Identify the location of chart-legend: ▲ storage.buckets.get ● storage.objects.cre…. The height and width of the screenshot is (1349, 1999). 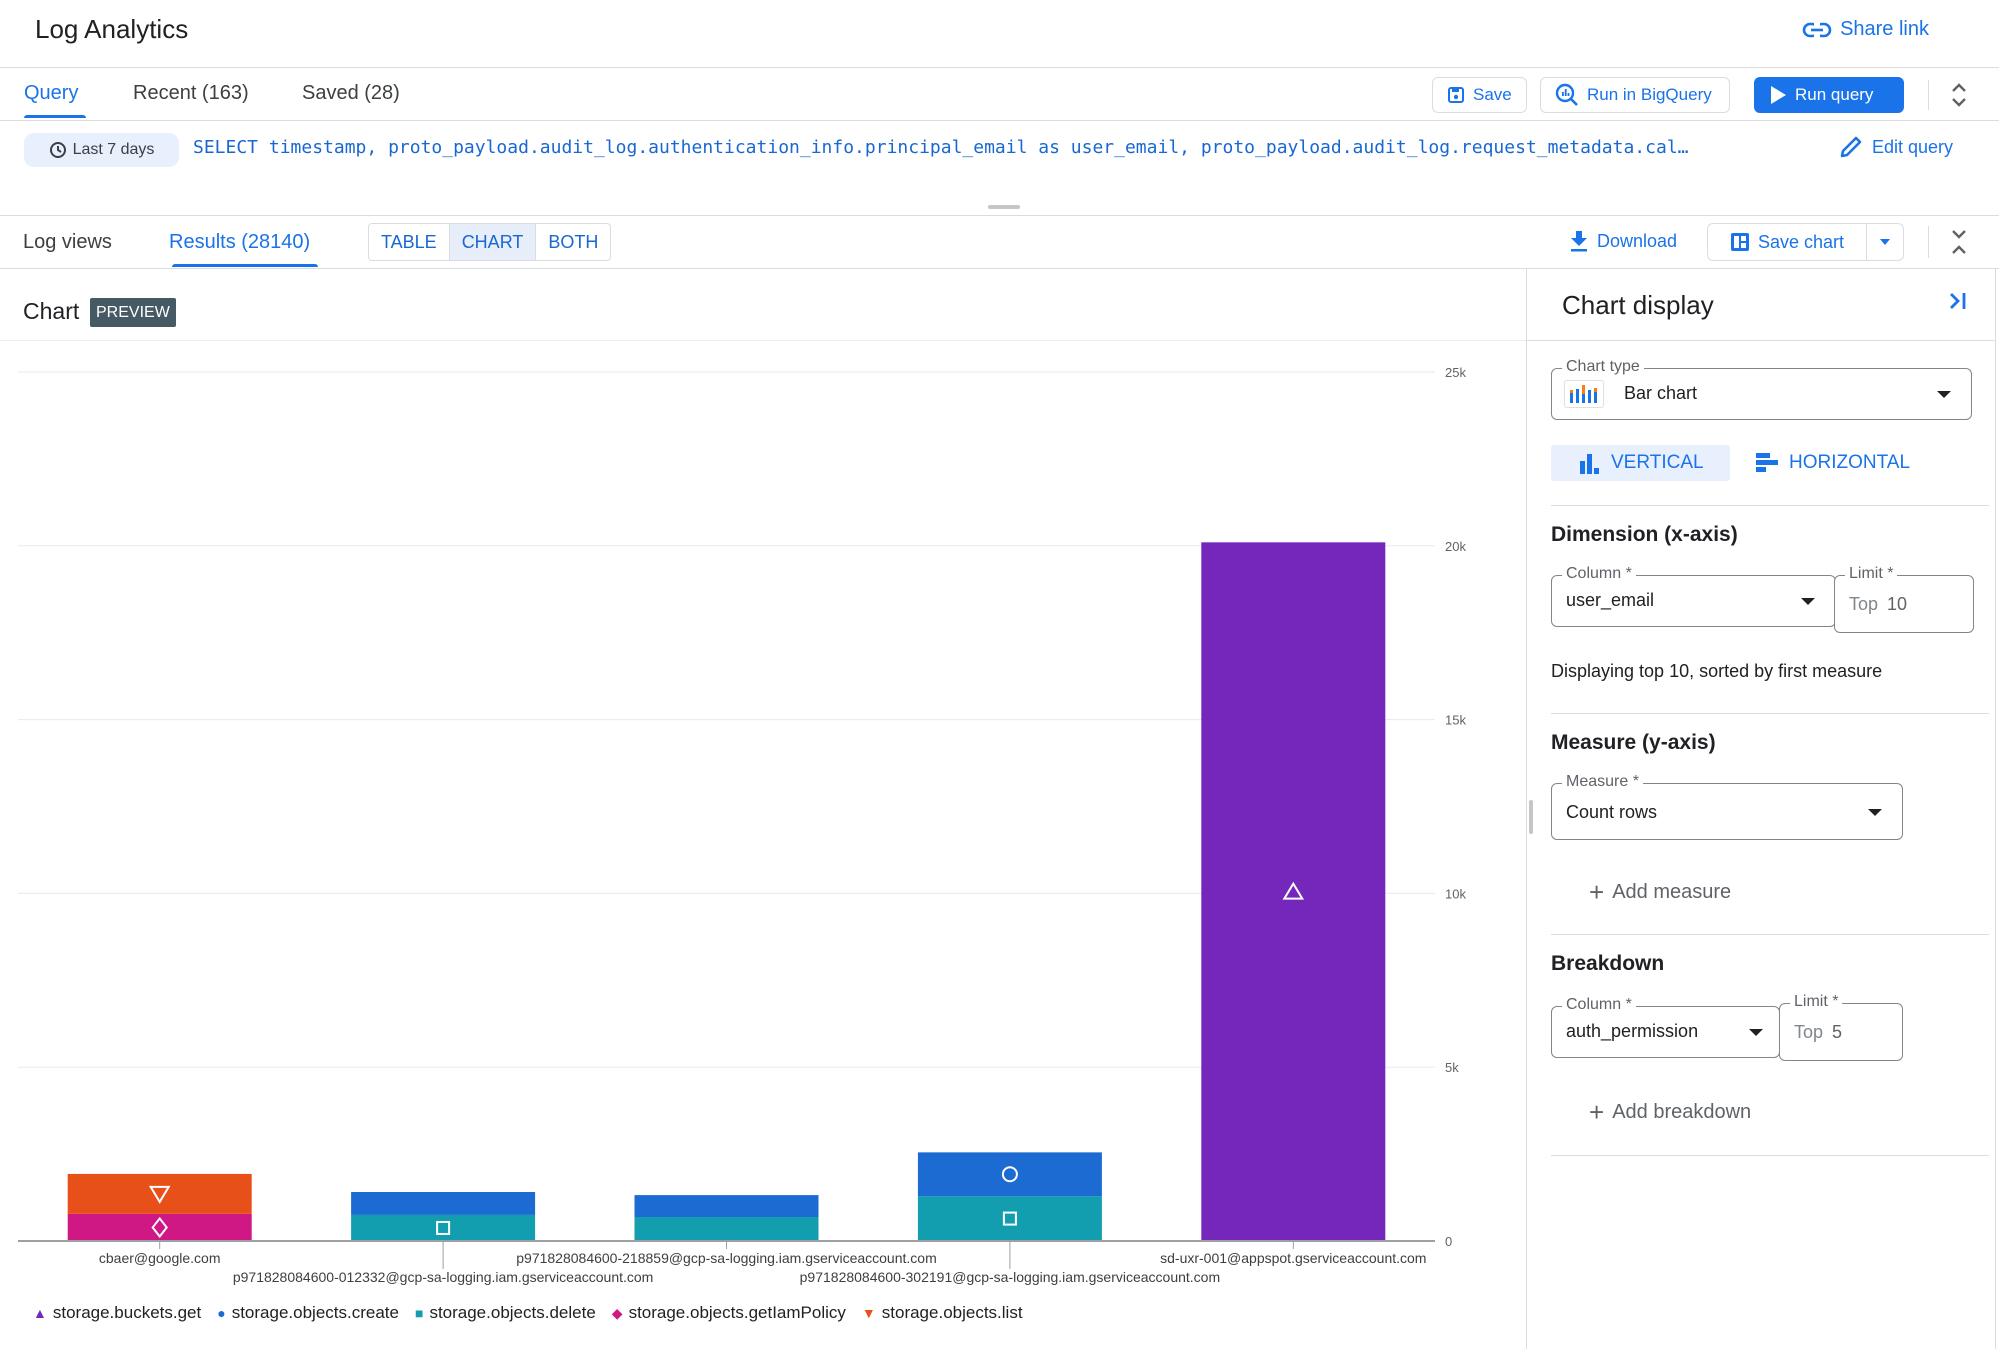
(528, 1313).